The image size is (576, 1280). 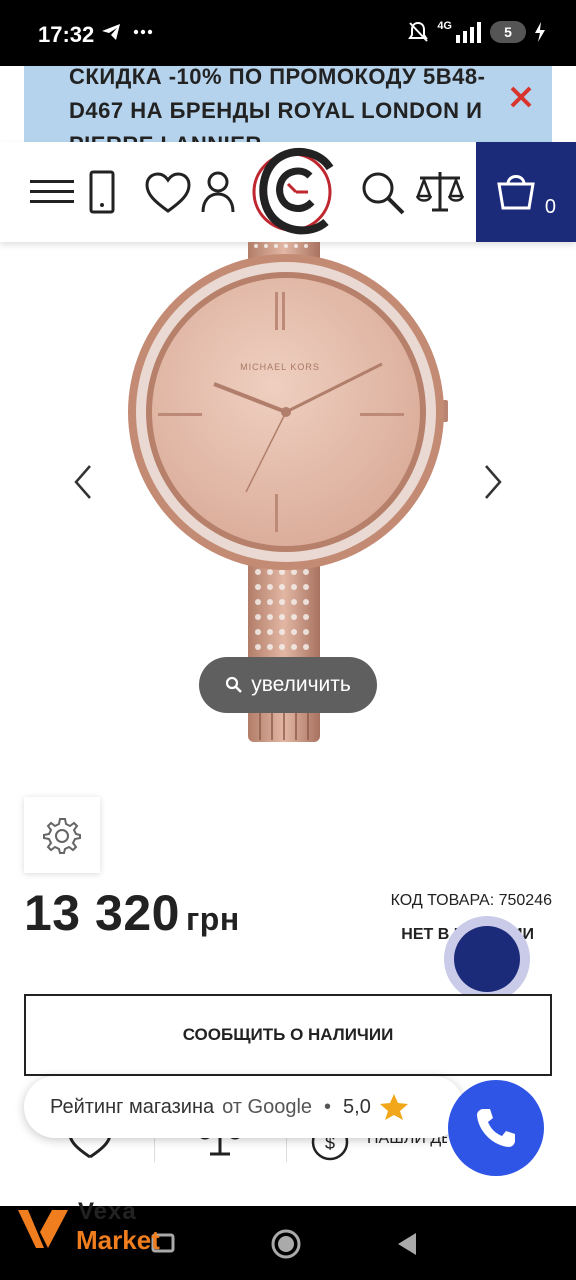 What do you see at coordinates (212, 919) in the screenshot?
I see `price-currency: грн` at bounding box center [212, 919].